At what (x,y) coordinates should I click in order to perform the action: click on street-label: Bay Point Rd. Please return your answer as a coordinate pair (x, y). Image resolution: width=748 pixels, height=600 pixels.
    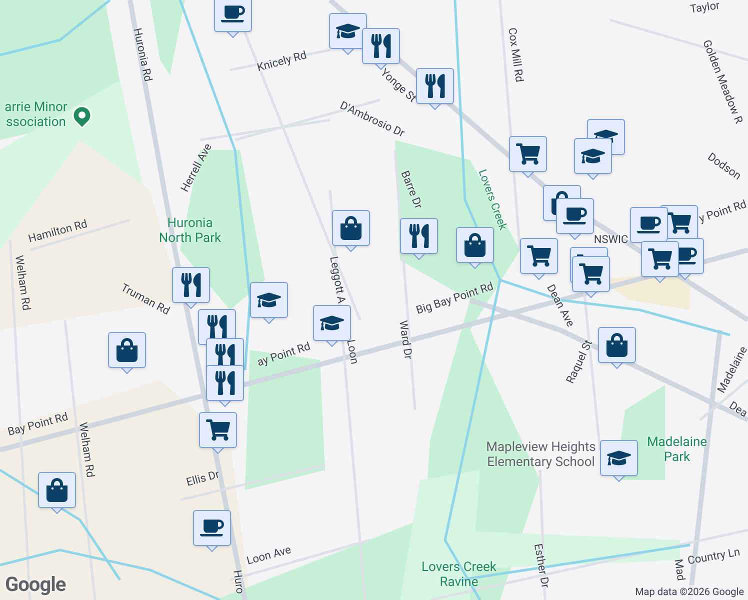
    Looking at the image, I should click on (38, 425).